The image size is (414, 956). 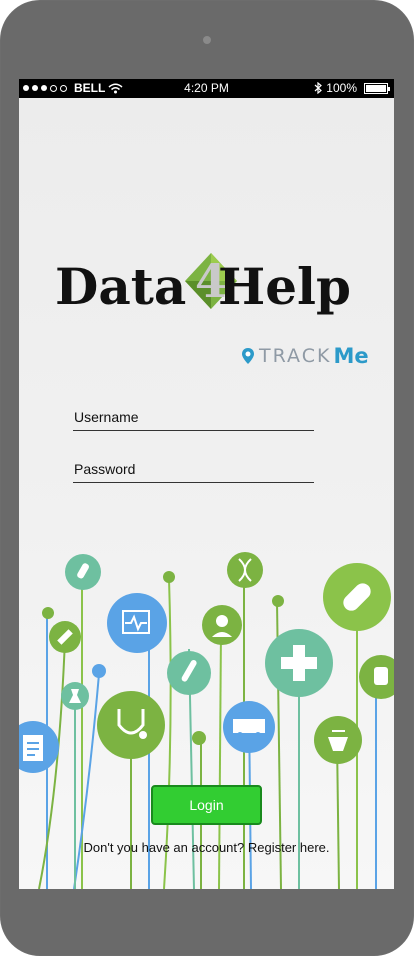 What do you see at coordinates (83, 572) in the screenshot?
I see `test-tube-icon` at bounding box center [83, 572].